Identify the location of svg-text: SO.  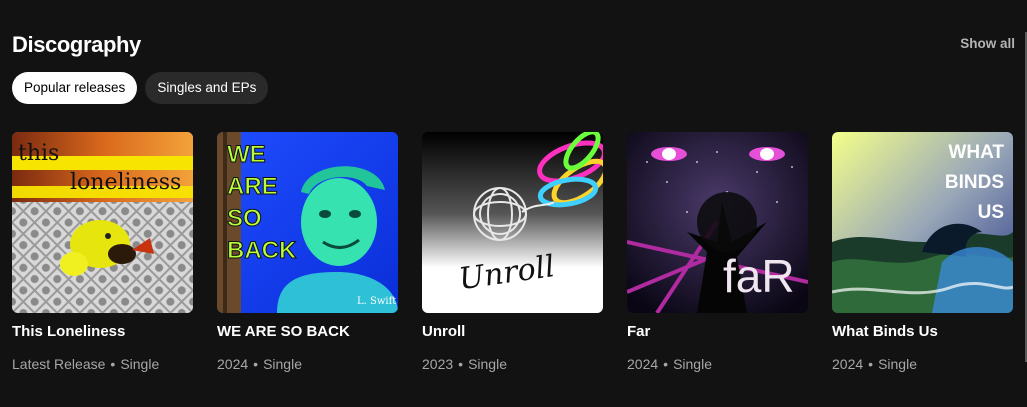
(244, 218).